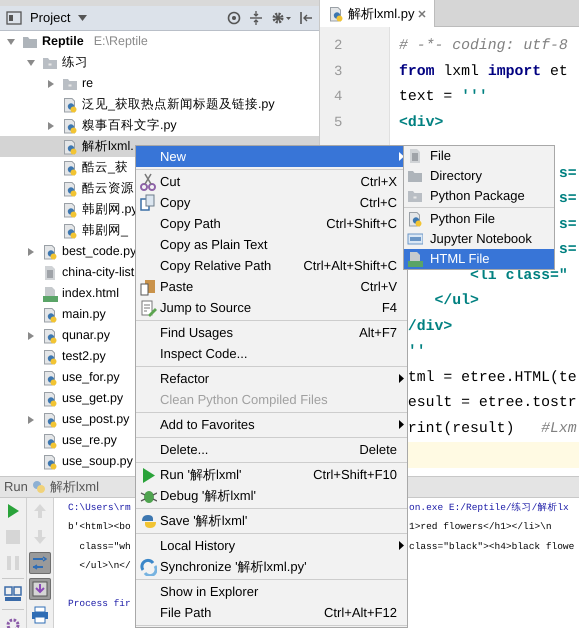 The width and height of the screenshot is (579, 628). What do you see at coordinates (104, 565) in the screenshot?
I see `console-line: </ul>\n</` at bounding box center [104, 565].